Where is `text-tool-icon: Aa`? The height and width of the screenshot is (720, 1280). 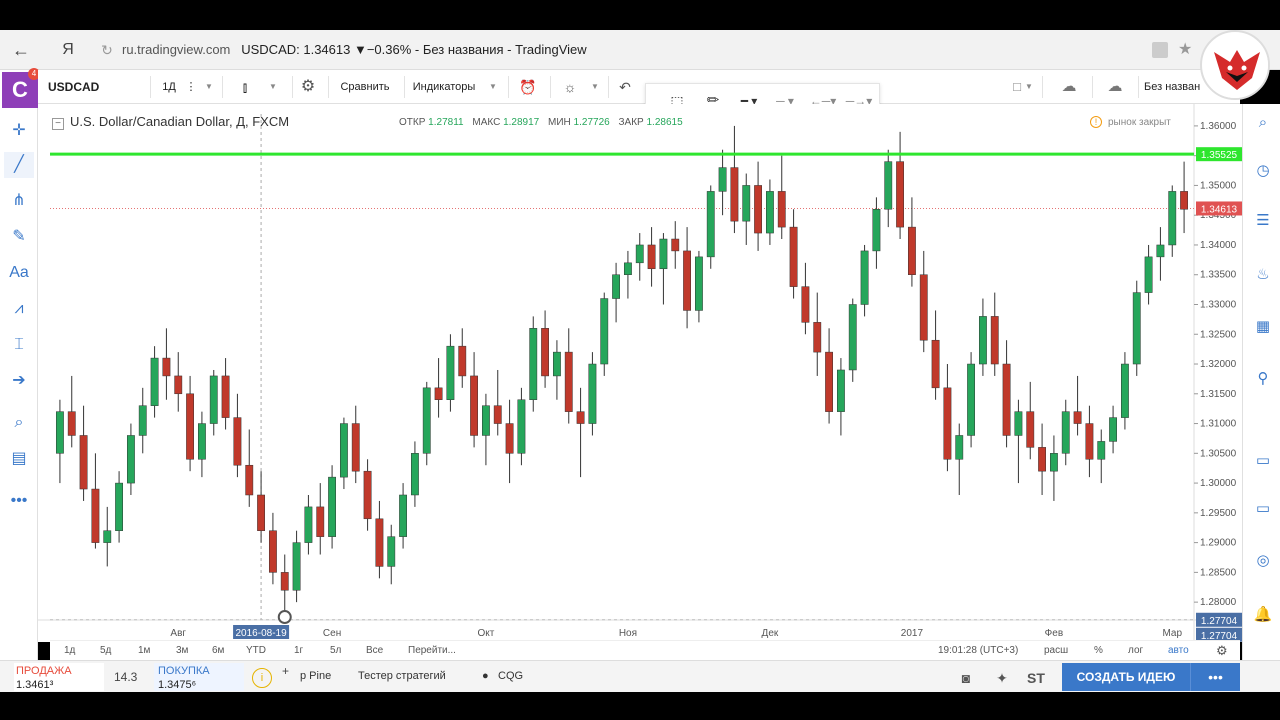 text-tool-icon: Aa is located at coordinates (19, 273).